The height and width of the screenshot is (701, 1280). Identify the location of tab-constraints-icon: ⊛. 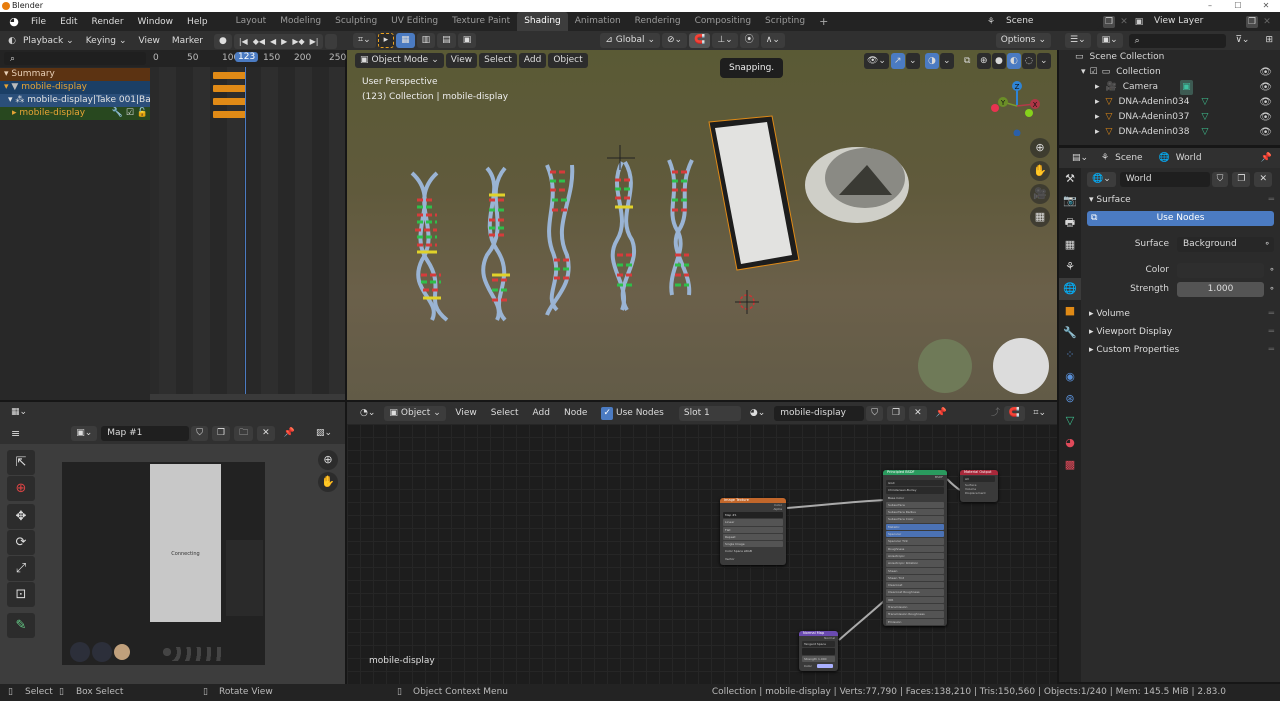
(1070, 399).